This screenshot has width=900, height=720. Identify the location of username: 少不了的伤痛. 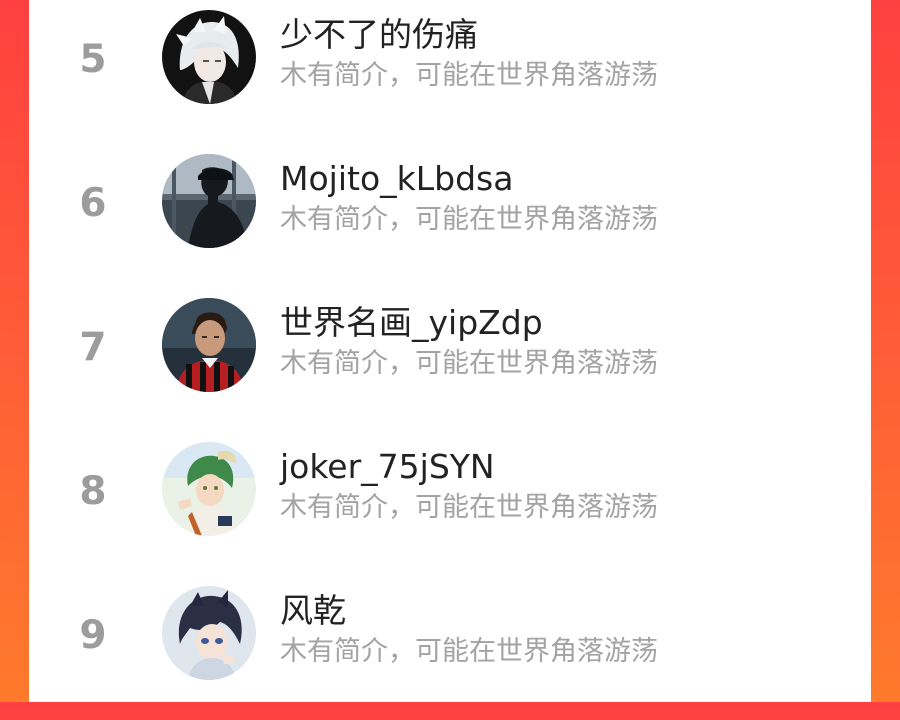
(379, 34).